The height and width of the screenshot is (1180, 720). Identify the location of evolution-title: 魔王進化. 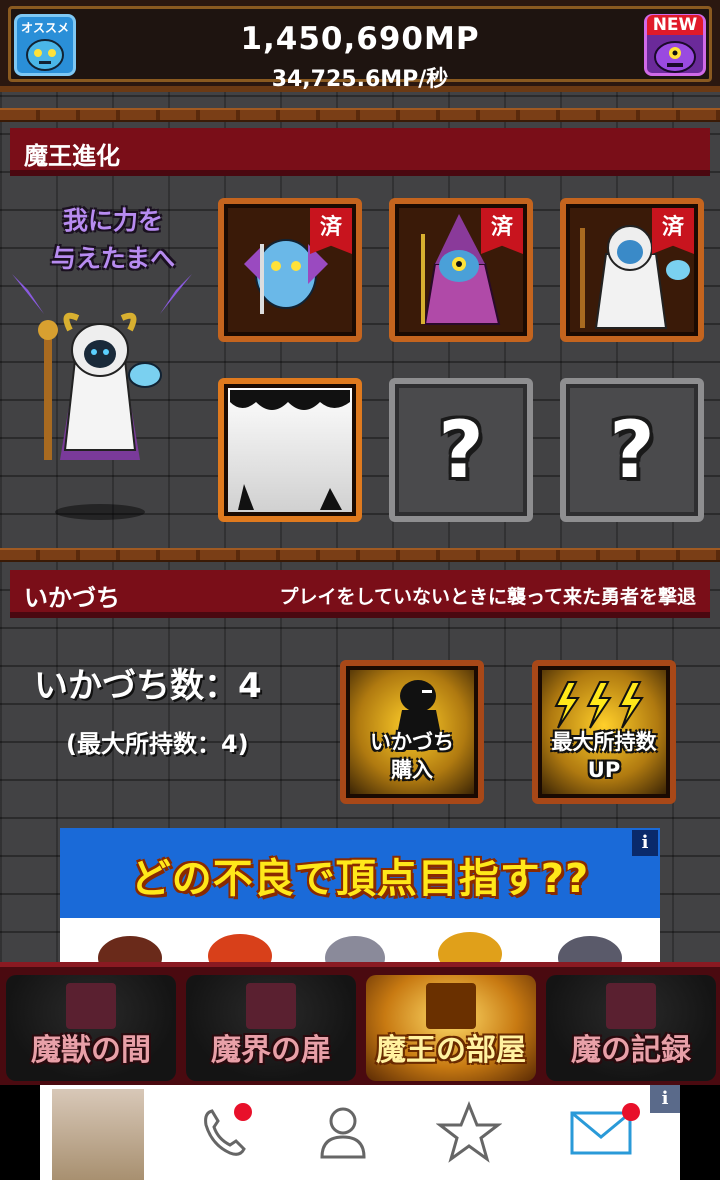
(72, 156).